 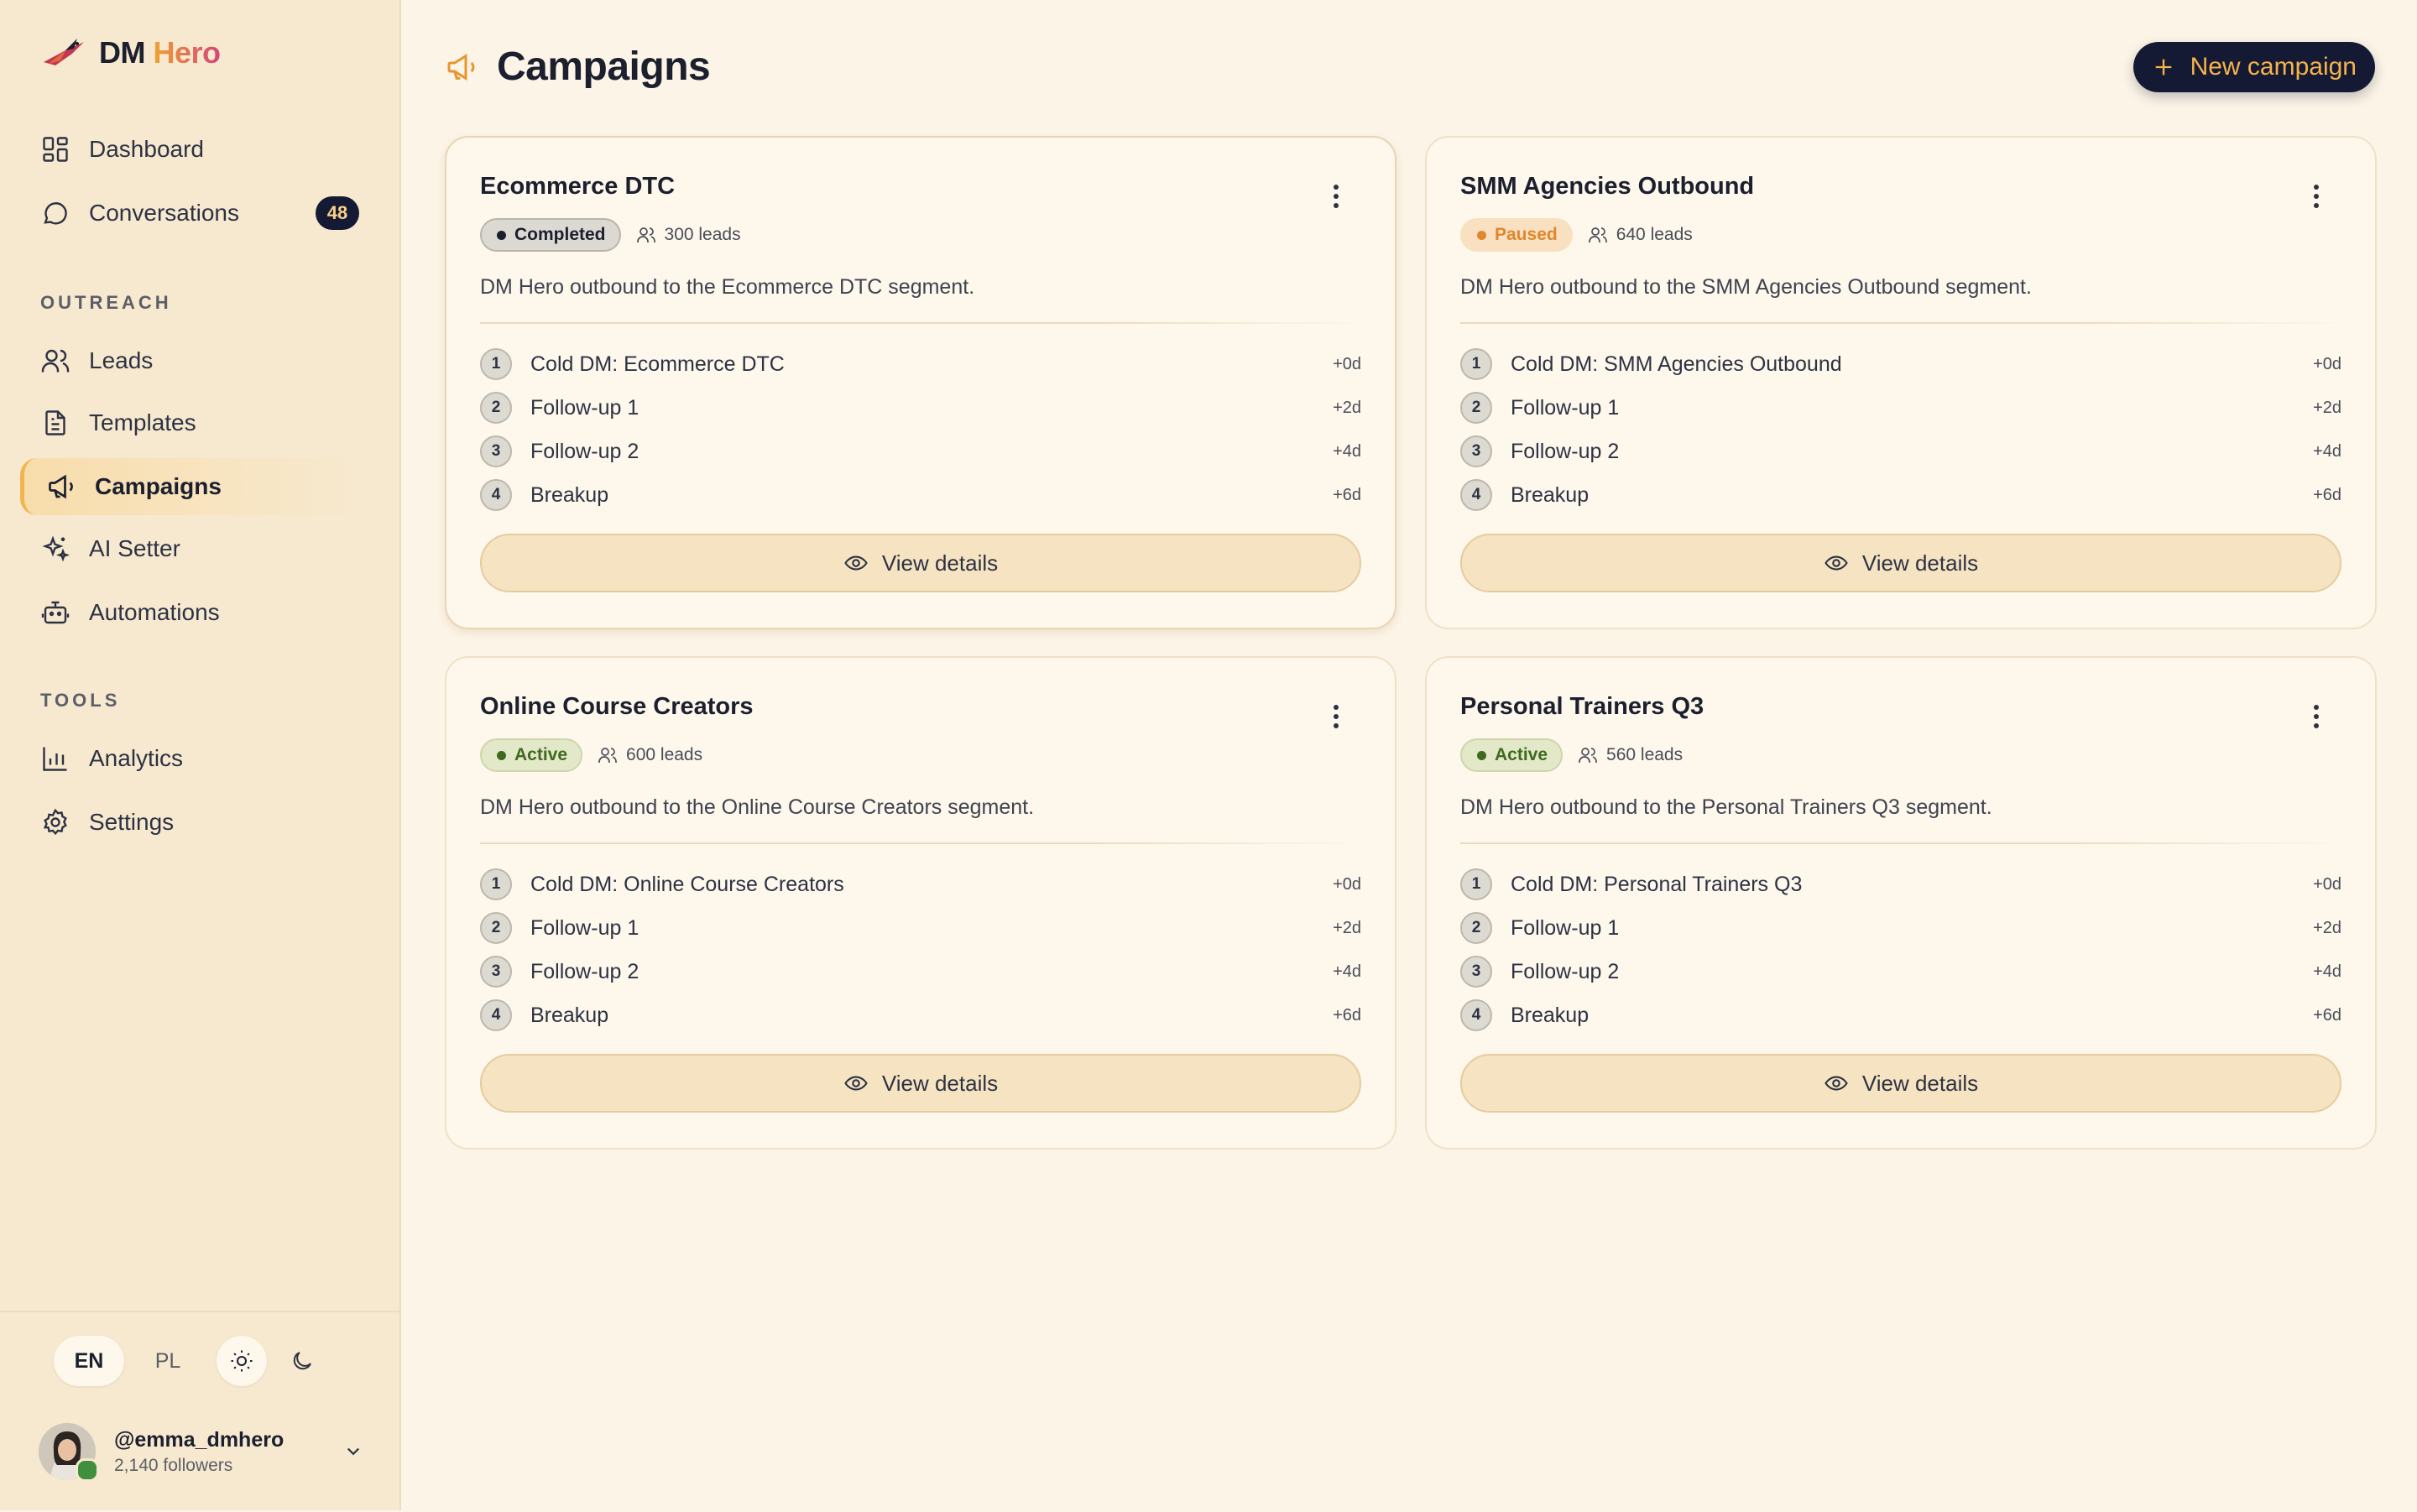 I want to click on step-name: Cold DM: Online Course Creators, so click(x=687, y=884).